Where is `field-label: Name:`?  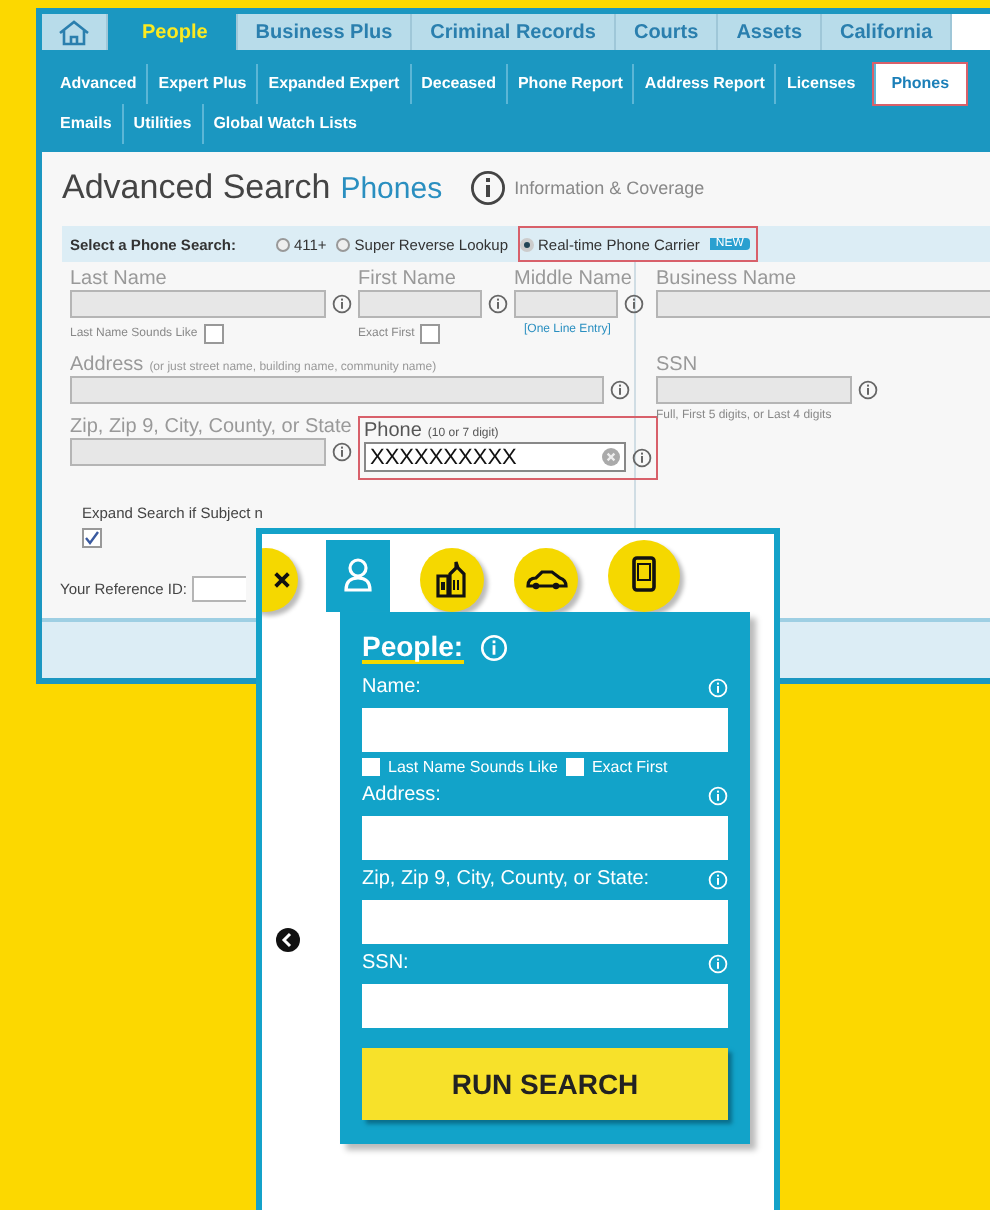
field-label: Name: is located at coordinates (391, 687).